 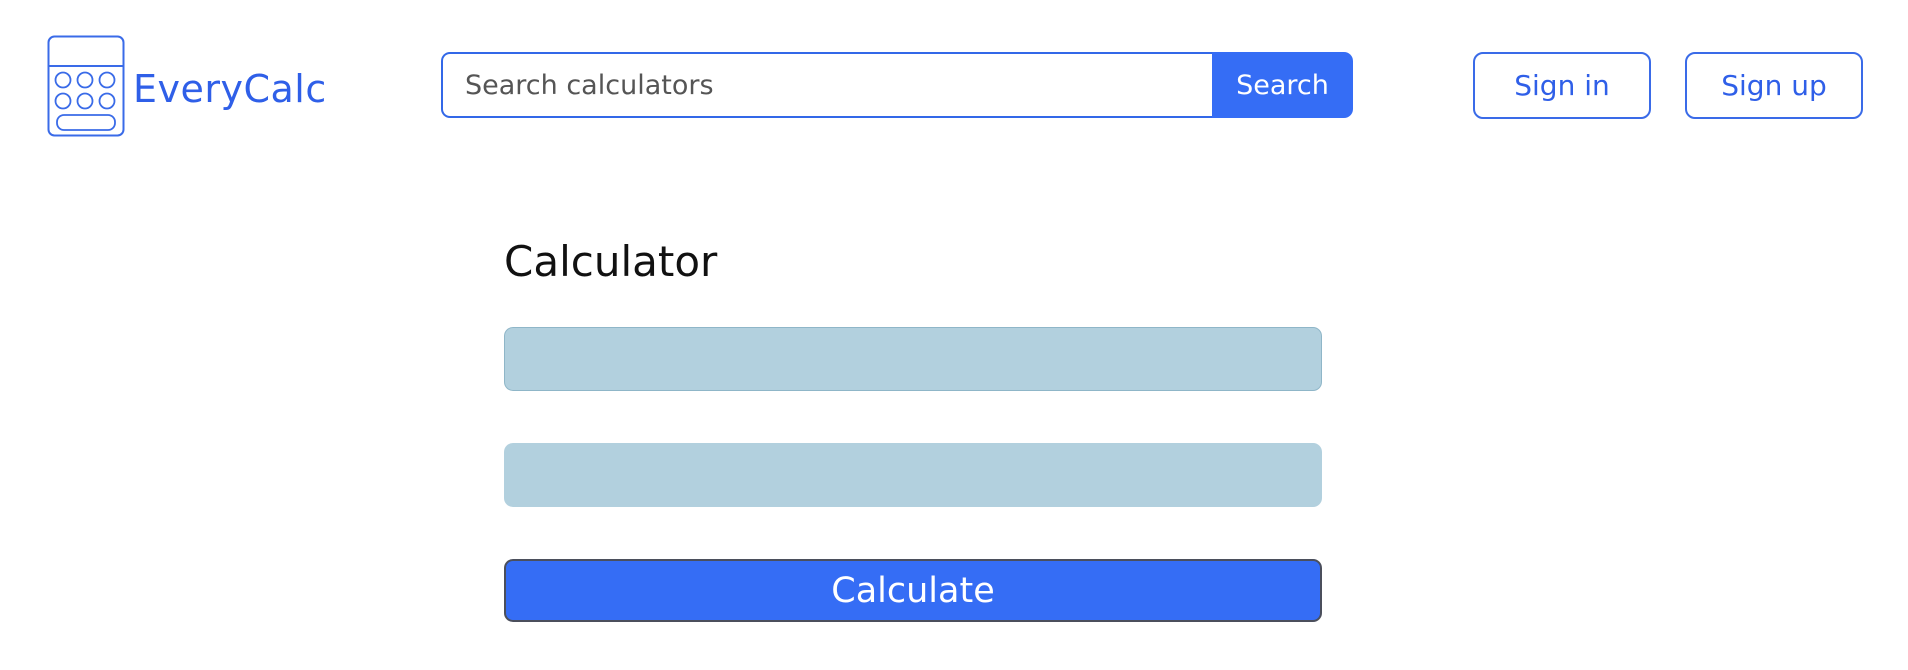 What do you see at coordinates (1282, 85) in the screenshot?
I see `search-button: Search` at bounding box center [1282, 85].